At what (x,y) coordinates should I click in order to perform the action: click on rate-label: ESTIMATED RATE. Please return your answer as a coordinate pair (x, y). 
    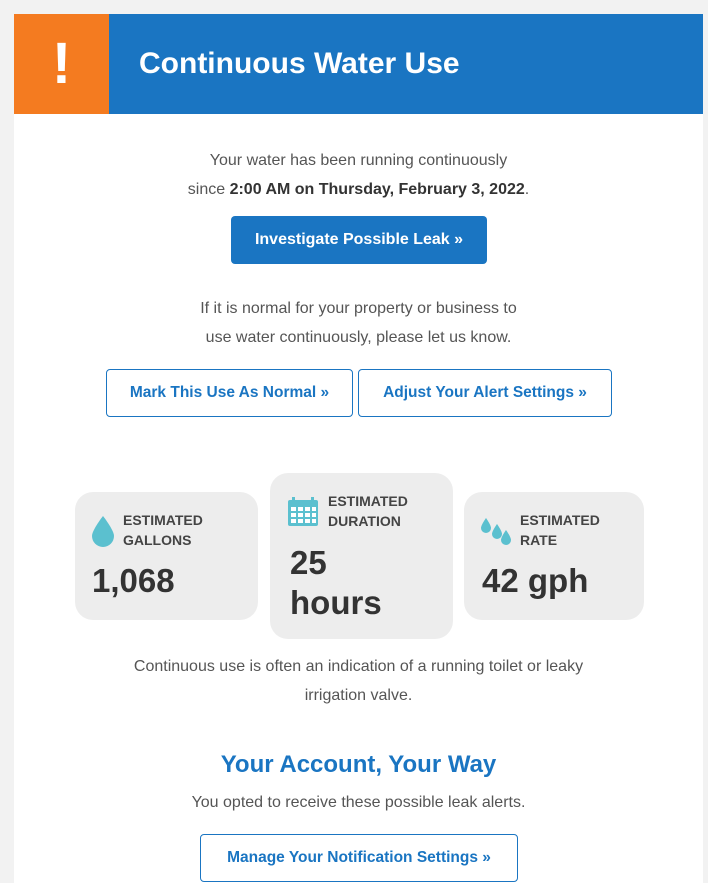
    Looking at the image, I should click on (560, 530).